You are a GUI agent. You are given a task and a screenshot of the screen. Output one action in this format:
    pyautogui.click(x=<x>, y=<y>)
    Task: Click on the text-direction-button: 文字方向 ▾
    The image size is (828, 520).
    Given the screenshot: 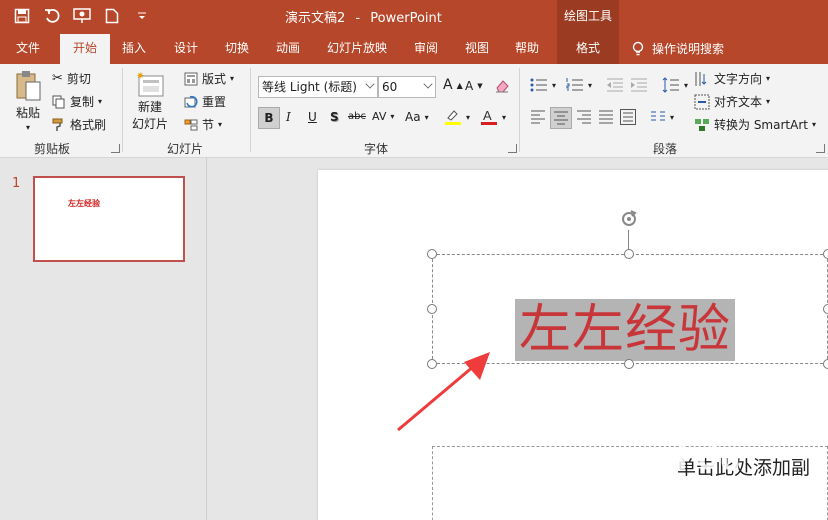 What is the action you would take?
    pyautogui.click(x=732, y=78)
    